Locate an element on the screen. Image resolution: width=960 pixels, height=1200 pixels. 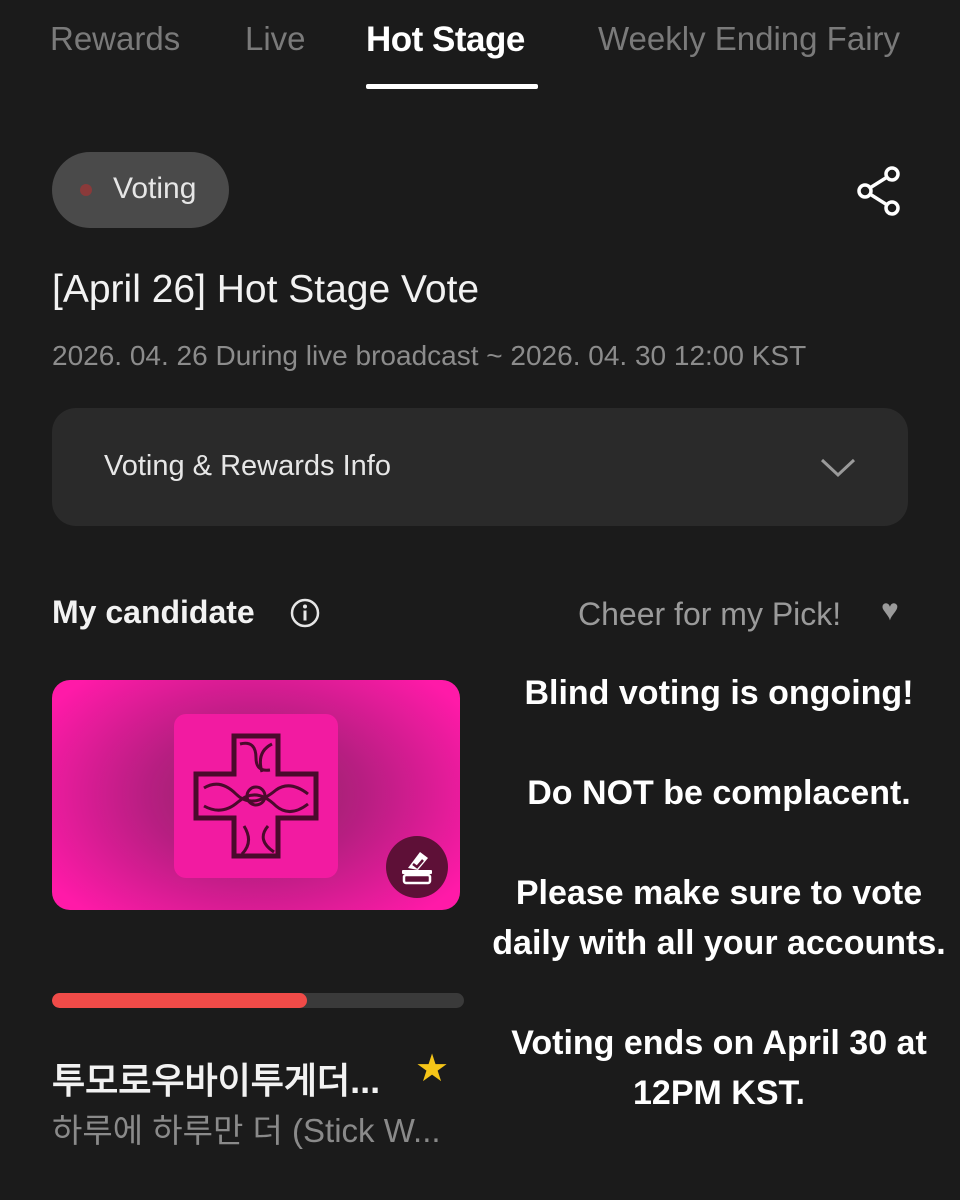
star-icon: ★ is located at coordinates (432, 1069).